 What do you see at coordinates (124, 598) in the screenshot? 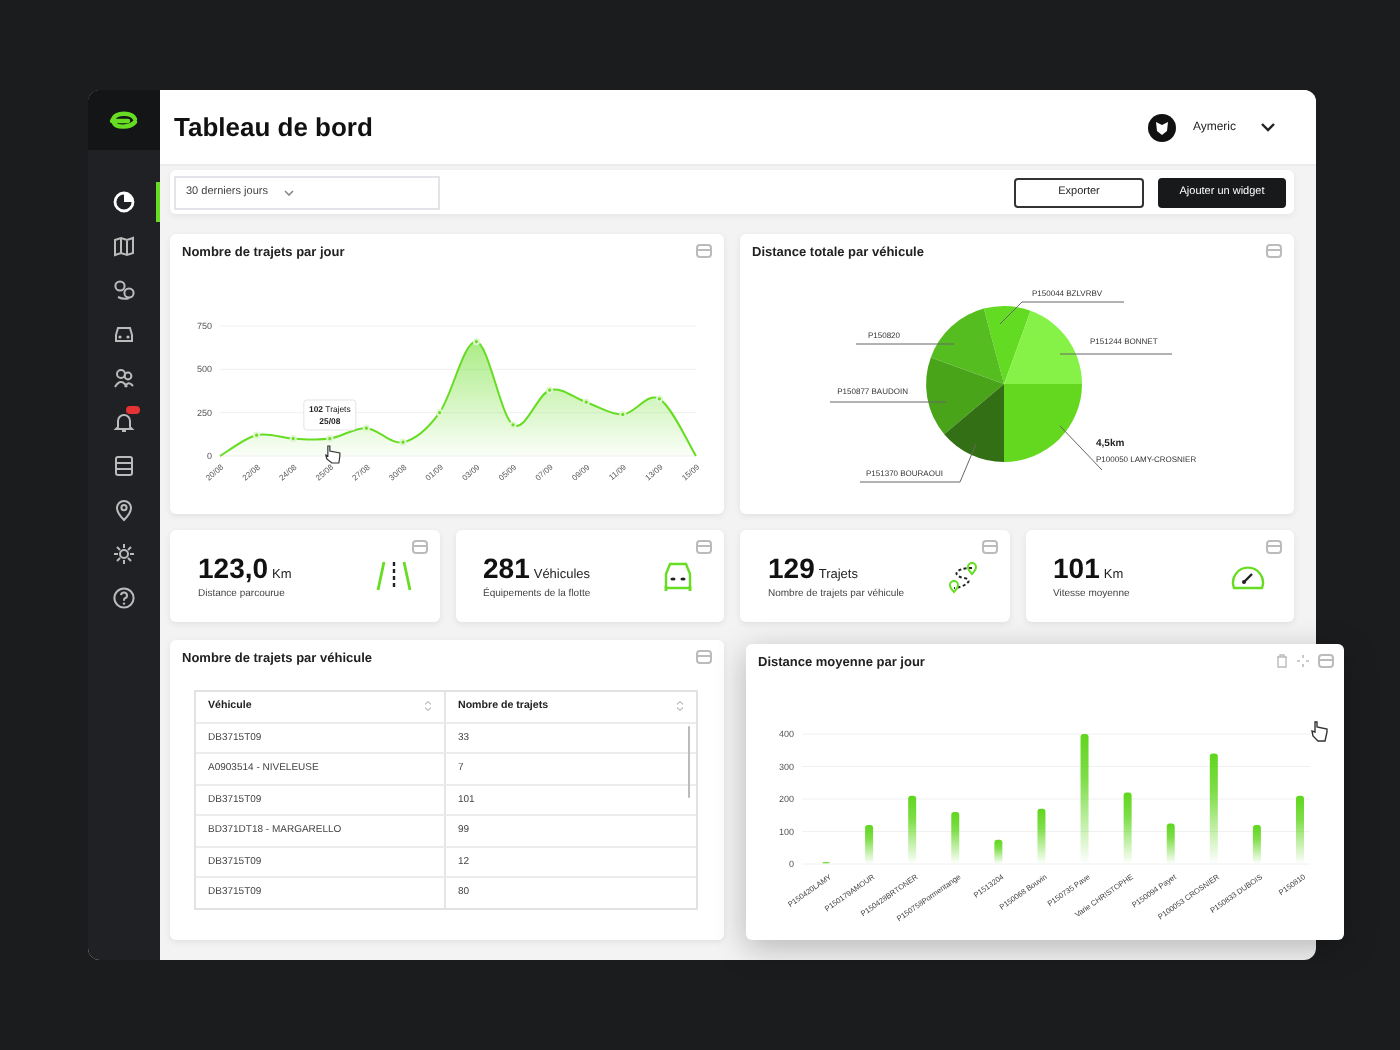
I see `help-icon` at bounding box center [124, 598].